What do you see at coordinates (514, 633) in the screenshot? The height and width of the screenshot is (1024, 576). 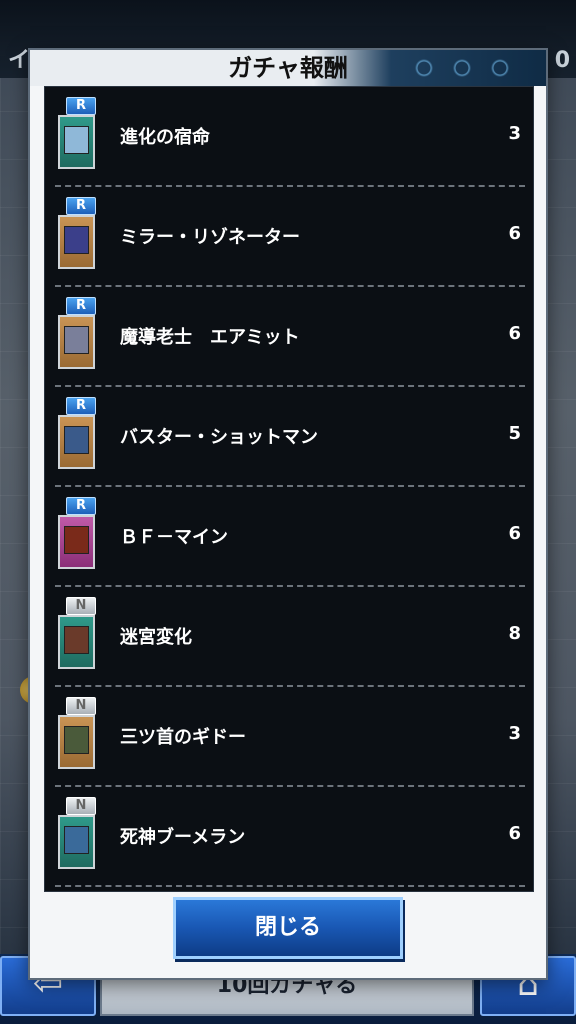 I see `card-count: 8` at bounding box center [514, 633].